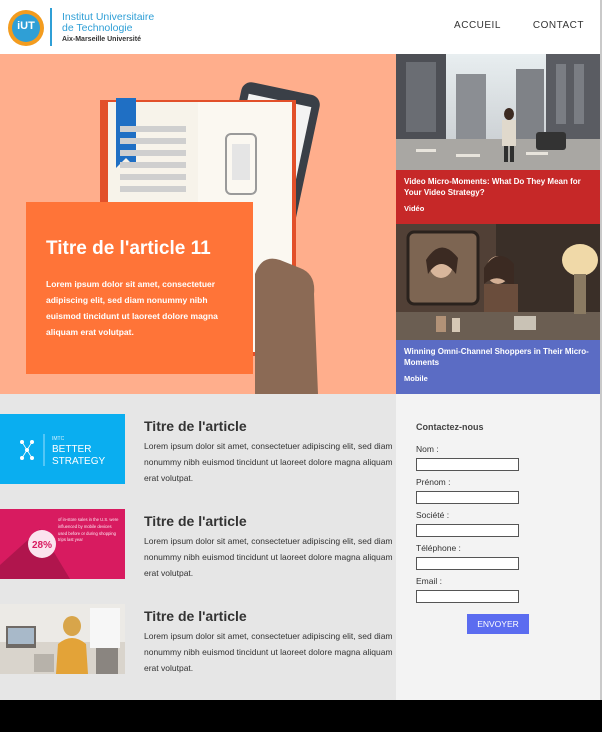  Describe the element at coordinates (450, 427) in the screenshot. I see `contact-title: Contactez-nous` at that location.